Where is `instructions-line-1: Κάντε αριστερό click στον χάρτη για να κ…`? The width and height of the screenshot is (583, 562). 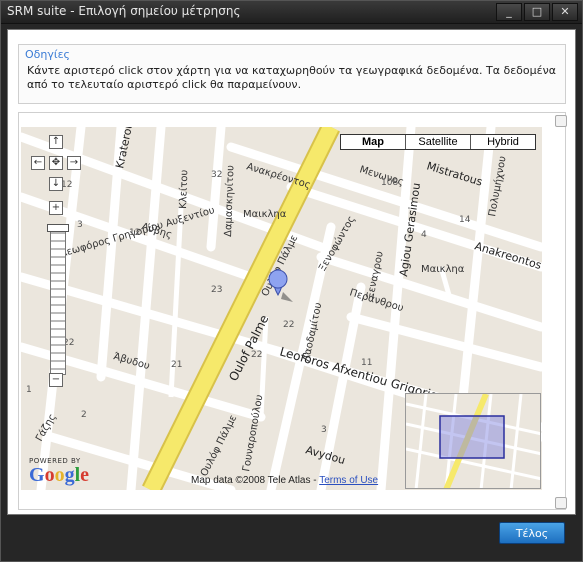
instructions-line-1: Κάντε αριστερό click στον χάρτη για να κ… is located at coordinates (291, 70).